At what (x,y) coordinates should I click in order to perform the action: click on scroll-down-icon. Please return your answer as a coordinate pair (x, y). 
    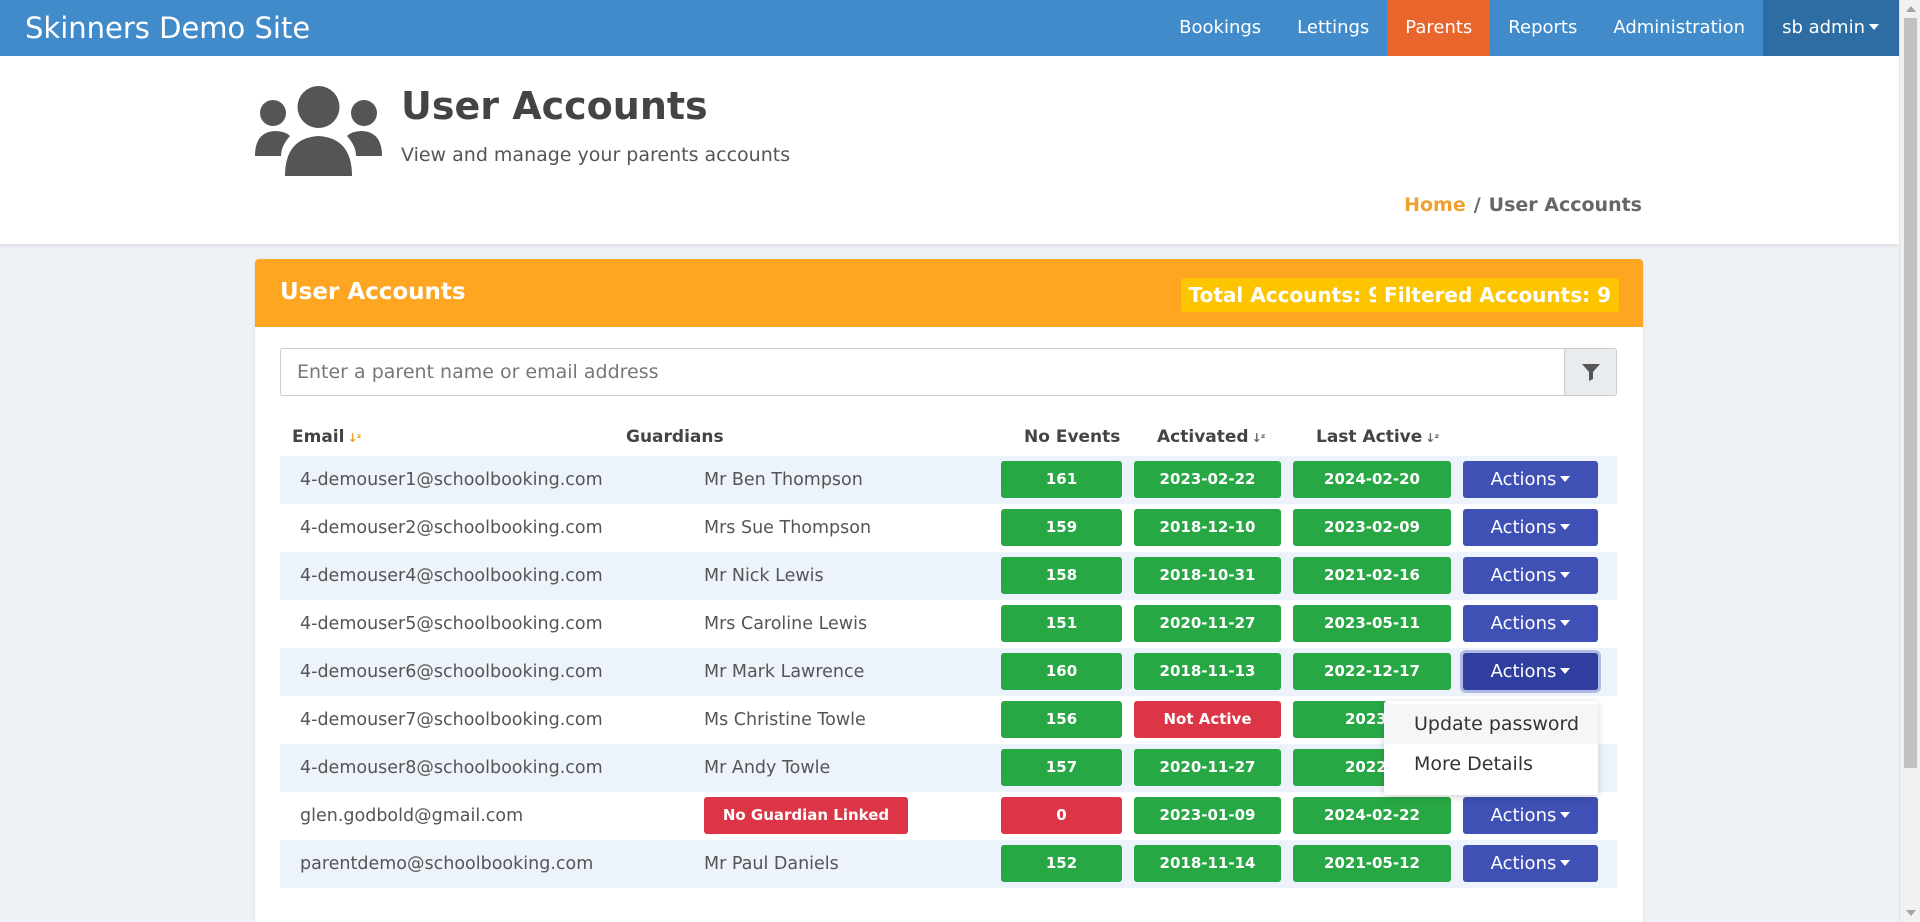
    Looking at the image, I should click on (1911, 913).